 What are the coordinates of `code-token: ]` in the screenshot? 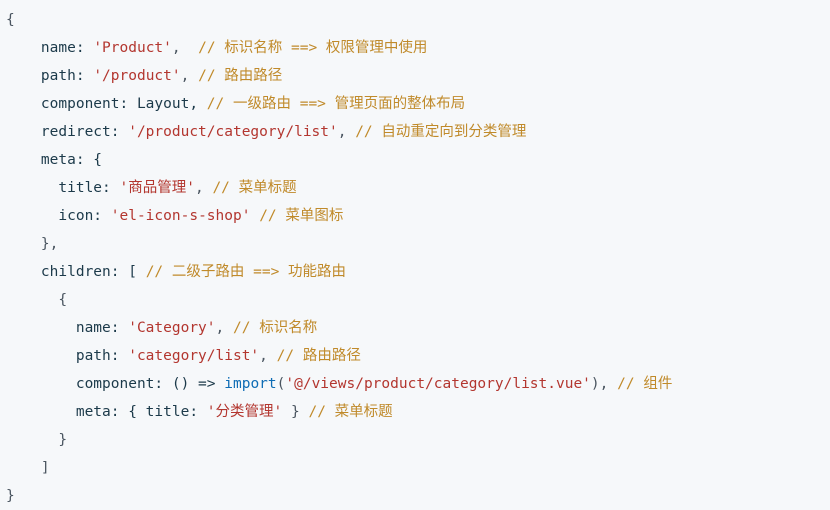 It's located at (28, 468).